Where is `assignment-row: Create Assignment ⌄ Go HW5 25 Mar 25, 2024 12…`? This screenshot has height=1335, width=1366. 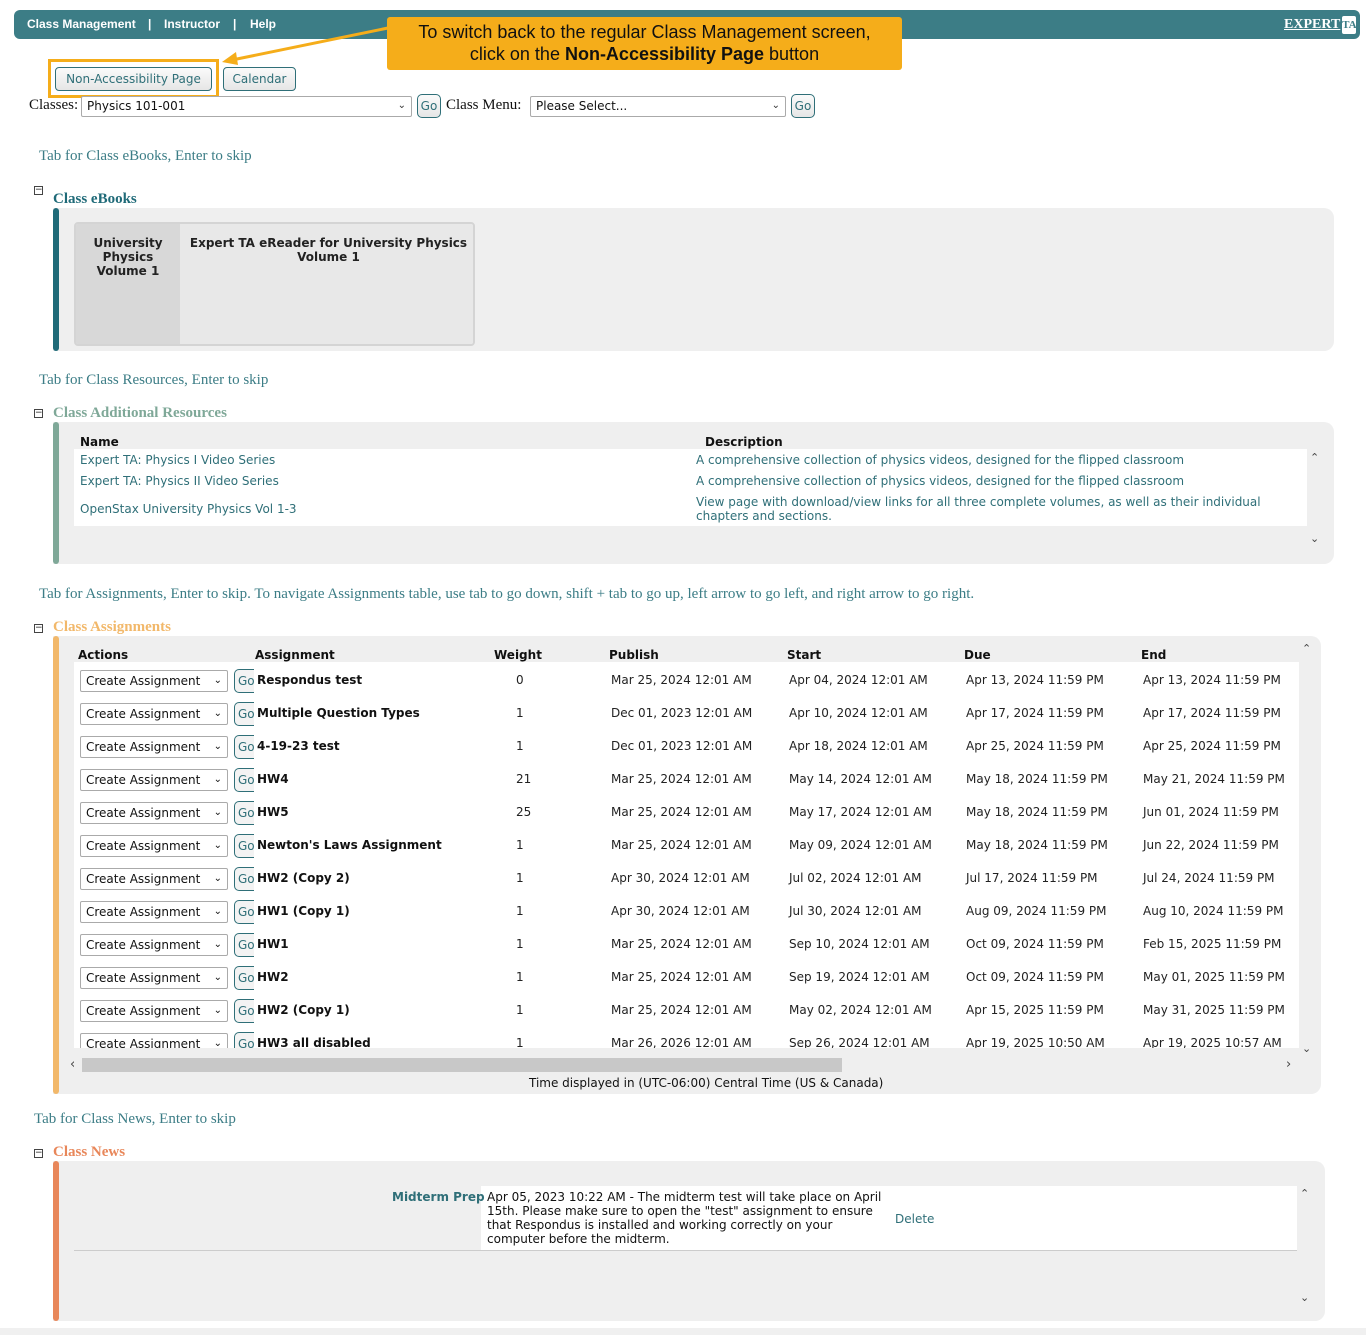
assignment-row: Create Assignment ⌄ Go HW5 25 Mar 25, 2024 12… is located at coordinates (686, 810).